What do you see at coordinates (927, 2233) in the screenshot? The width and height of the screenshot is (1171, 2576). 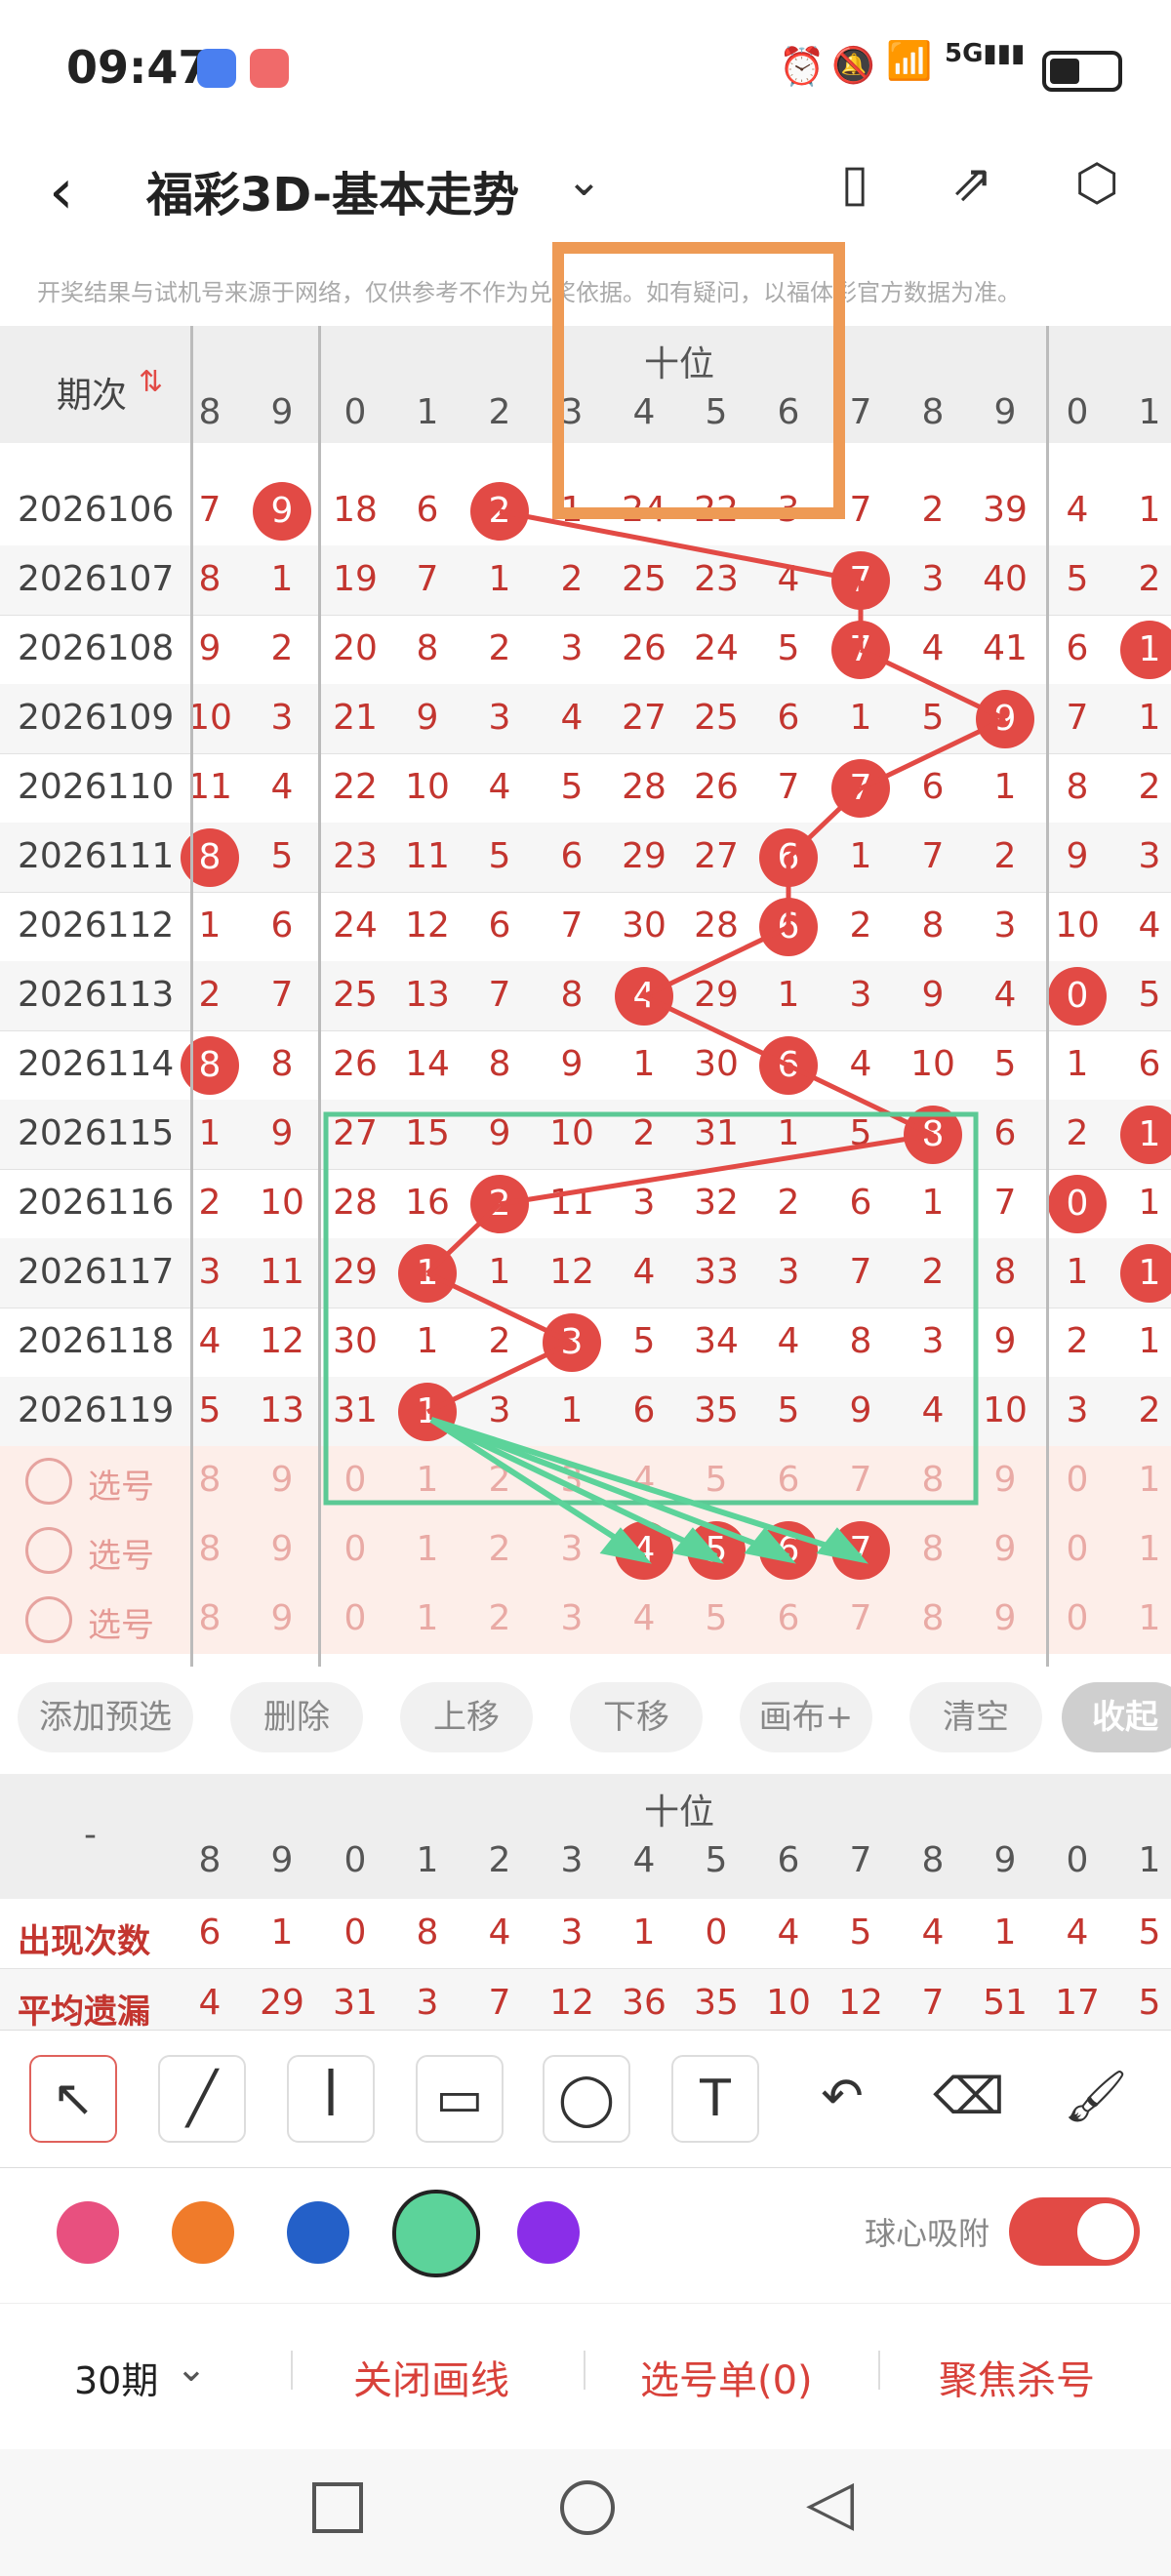 I see `snap-label: 球心吸附` at bounding box center [927, 2233].